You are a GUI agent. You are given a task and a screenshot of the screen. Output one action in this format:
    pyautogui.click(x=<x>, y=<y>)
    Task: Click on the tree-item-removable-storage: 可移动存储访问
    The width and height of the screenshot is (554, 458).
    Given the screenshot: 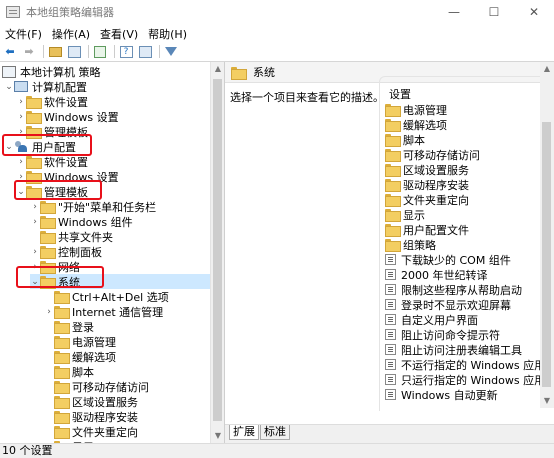 What is the action you would take?
    pyautogui.click(x=96, y=386)
    